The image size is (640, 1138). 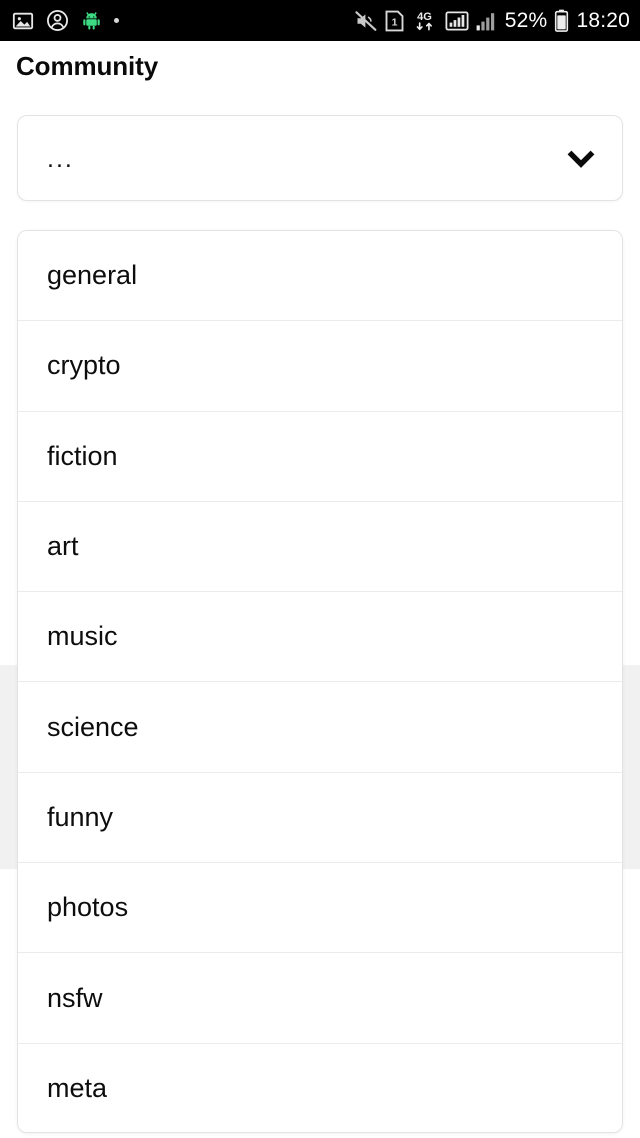 What do you see at coordinates (487, 21) in the screenshot?
I see `signal-bars-icon` at bounding box center [487, 21].